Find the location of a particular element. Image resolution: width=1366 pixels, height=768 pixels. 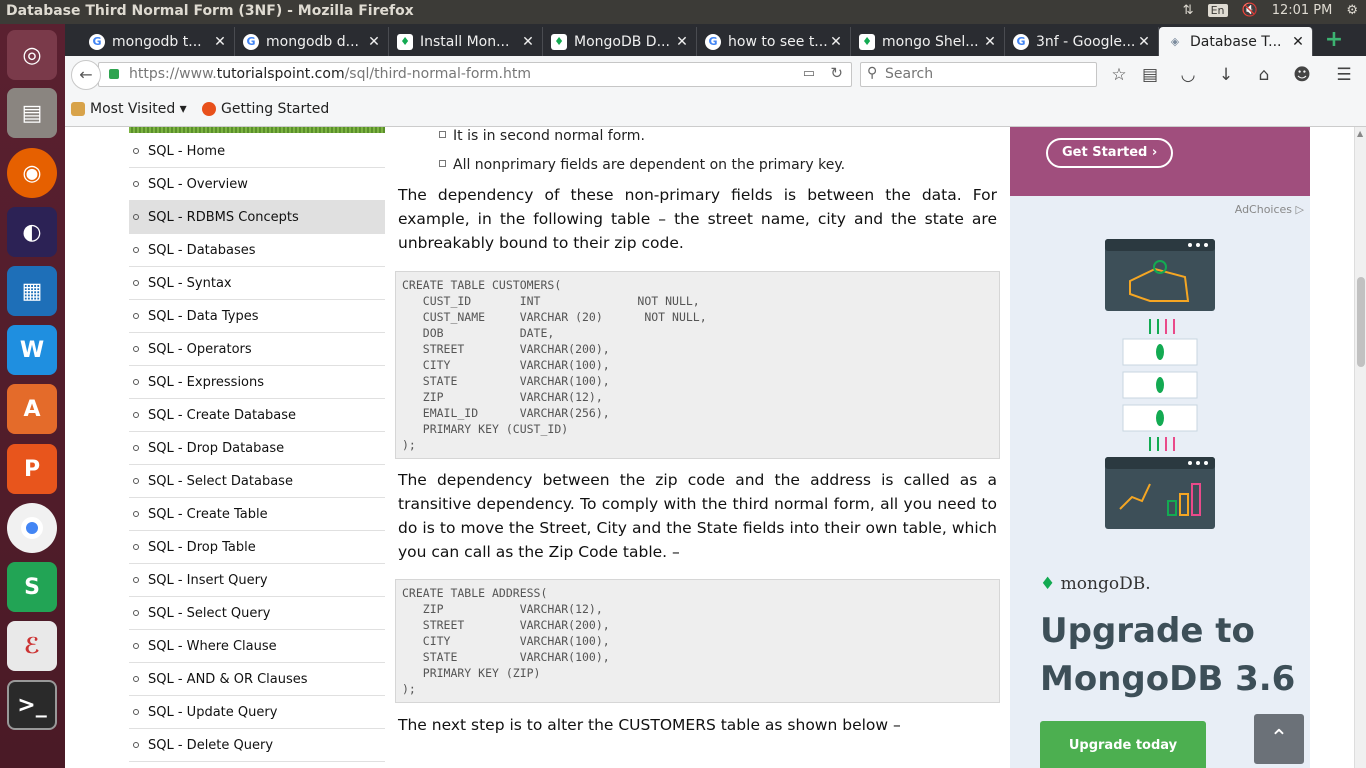

files-icon: ▤ is located at coordinates (32, 113).